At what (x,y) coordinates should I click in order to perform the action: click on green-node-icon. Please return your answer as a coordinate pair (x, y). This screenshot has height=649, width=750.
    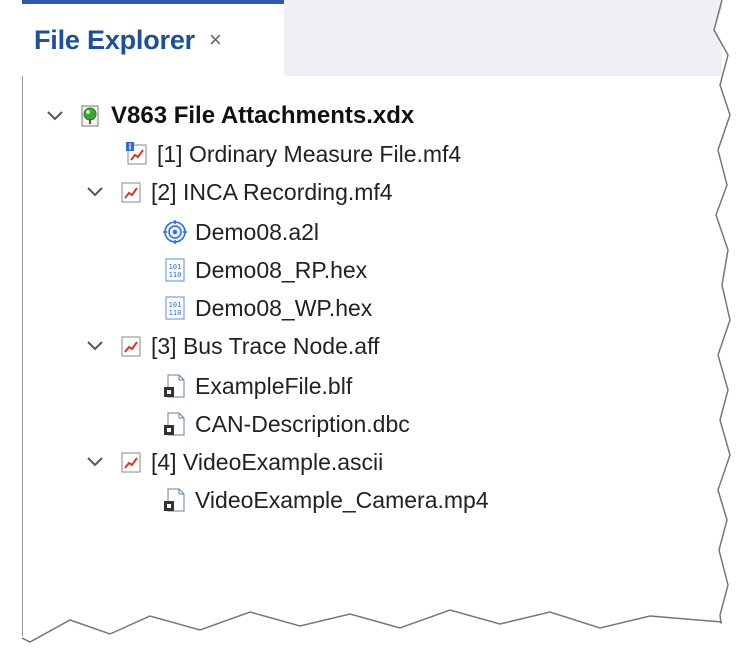
    Looking at the image, I should click on (91, 116).